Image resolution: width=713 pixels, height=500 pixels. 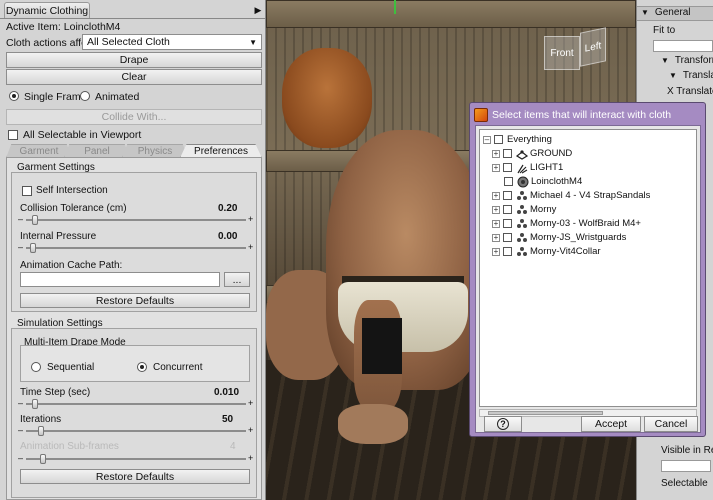 What do you see at coordinates (69, 446) in the screenshot?
I see `substeps-label: Animation Sub-frames` at bounding box center [69, 446].